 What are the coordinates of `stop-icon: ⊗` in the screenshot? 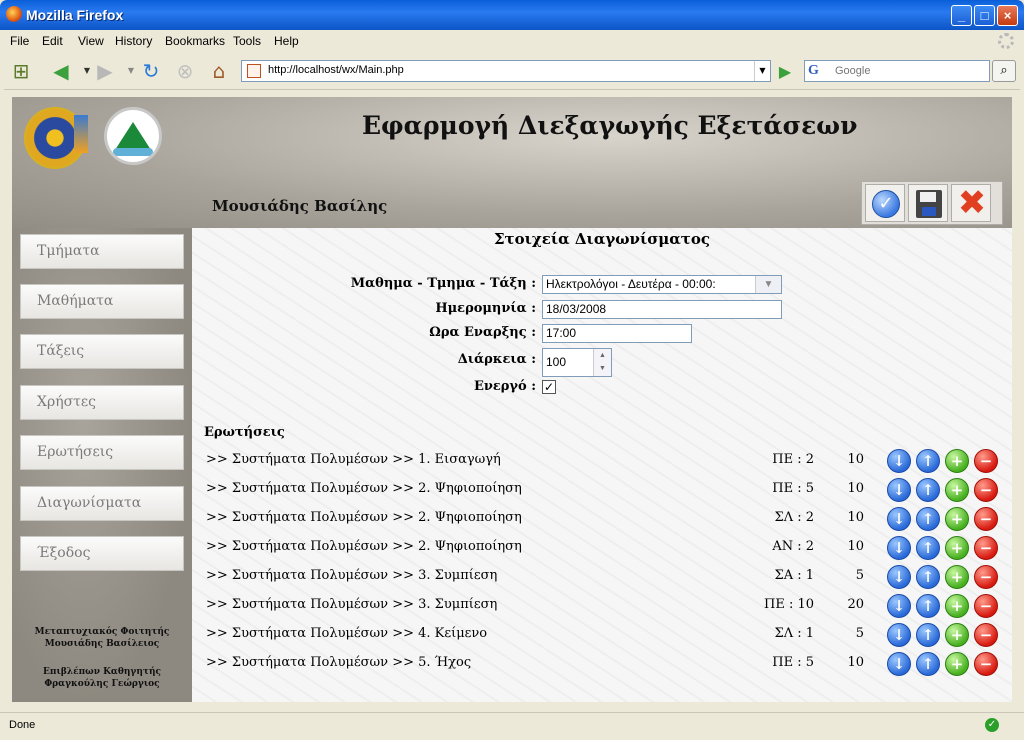 It's located at (185, 71).